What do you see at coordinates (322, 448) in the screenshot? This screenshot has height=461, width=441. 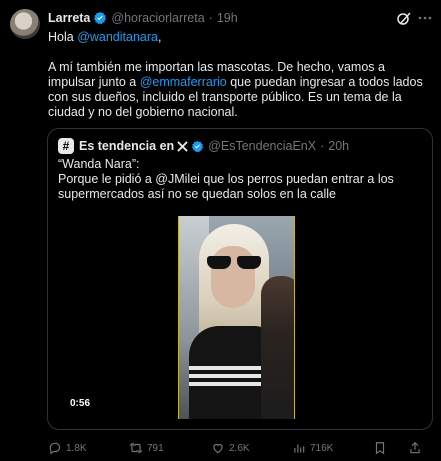 I see `views-count: 716K` at bounding box center [322, 448].